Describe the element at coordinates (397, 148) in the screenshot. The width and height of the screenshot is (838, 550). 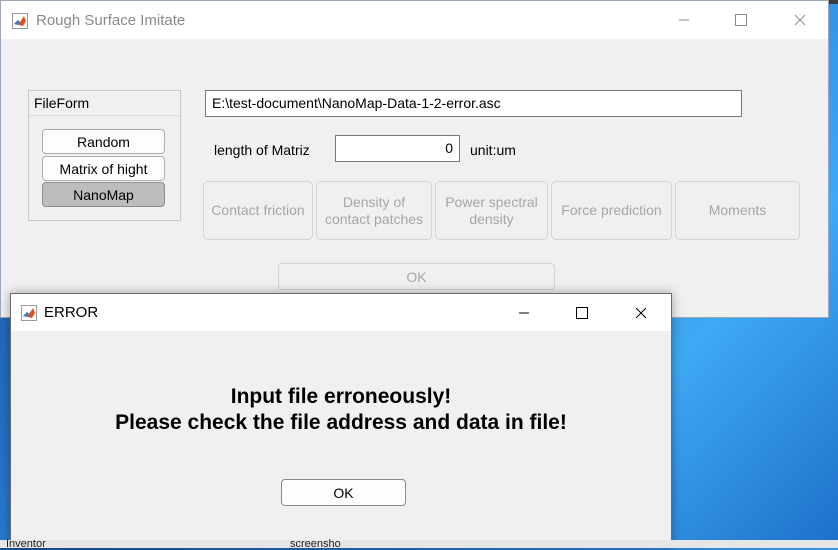
I see `length-input: 0` at that location.